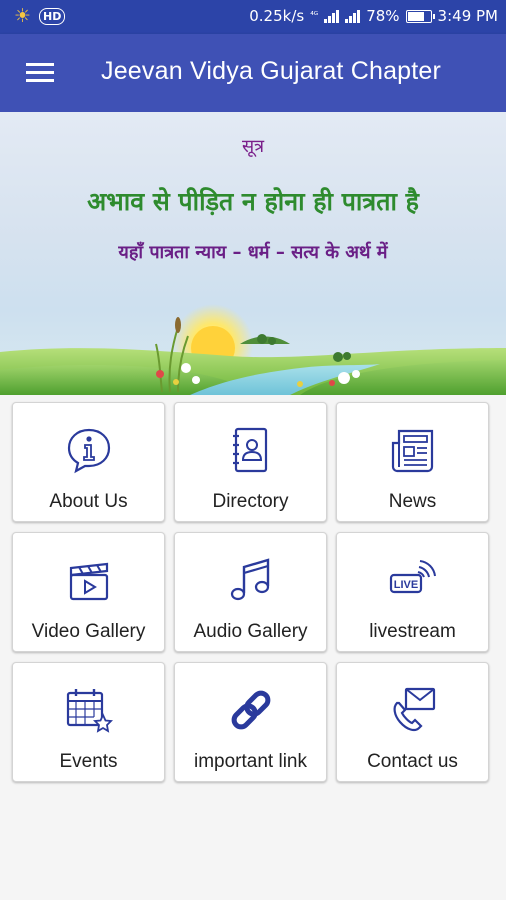 This screenshot has height=900, width=506. What do you see at coordinates (253, 146) in the screenshot?
I see `banner-heading: सूत्र` at bounding box center [253, 146].